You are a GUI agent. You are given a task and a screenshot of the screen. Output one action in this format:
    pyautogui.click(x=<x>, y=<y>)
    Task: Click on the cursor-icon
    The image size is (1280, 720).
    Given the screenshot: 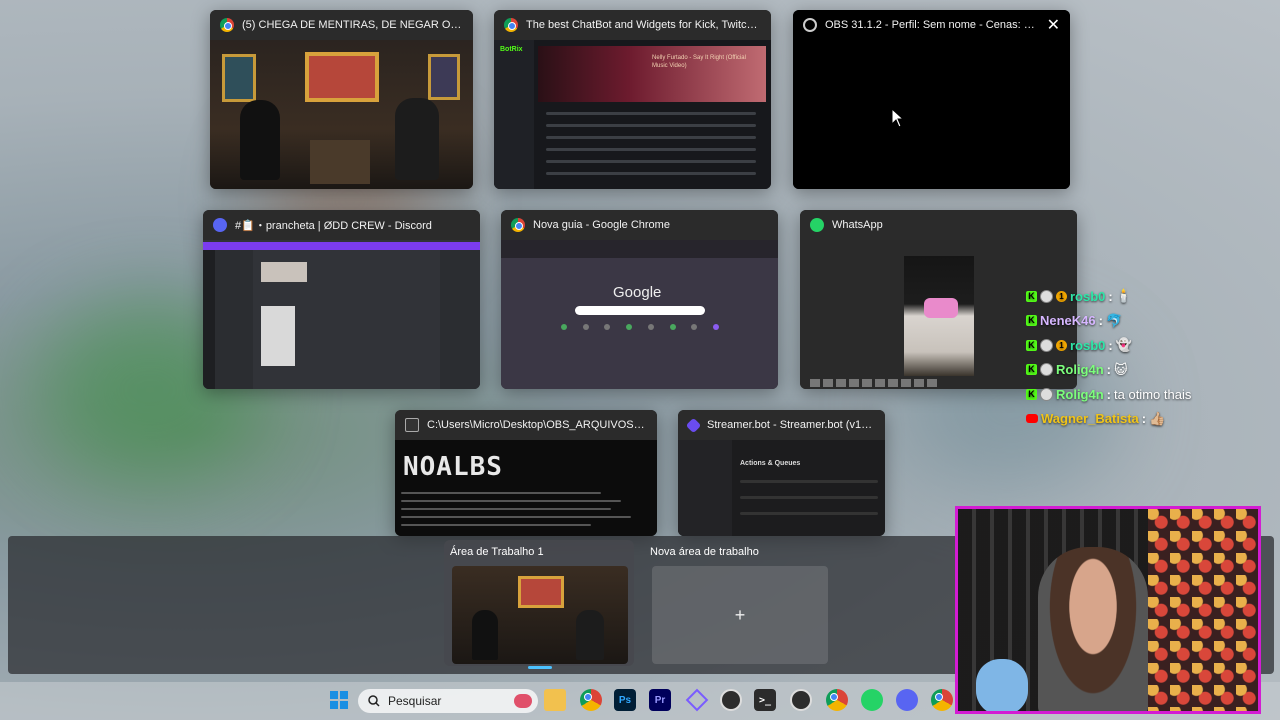 What is the action you would take?
    pyautogui.click(x=898, y=118)
    